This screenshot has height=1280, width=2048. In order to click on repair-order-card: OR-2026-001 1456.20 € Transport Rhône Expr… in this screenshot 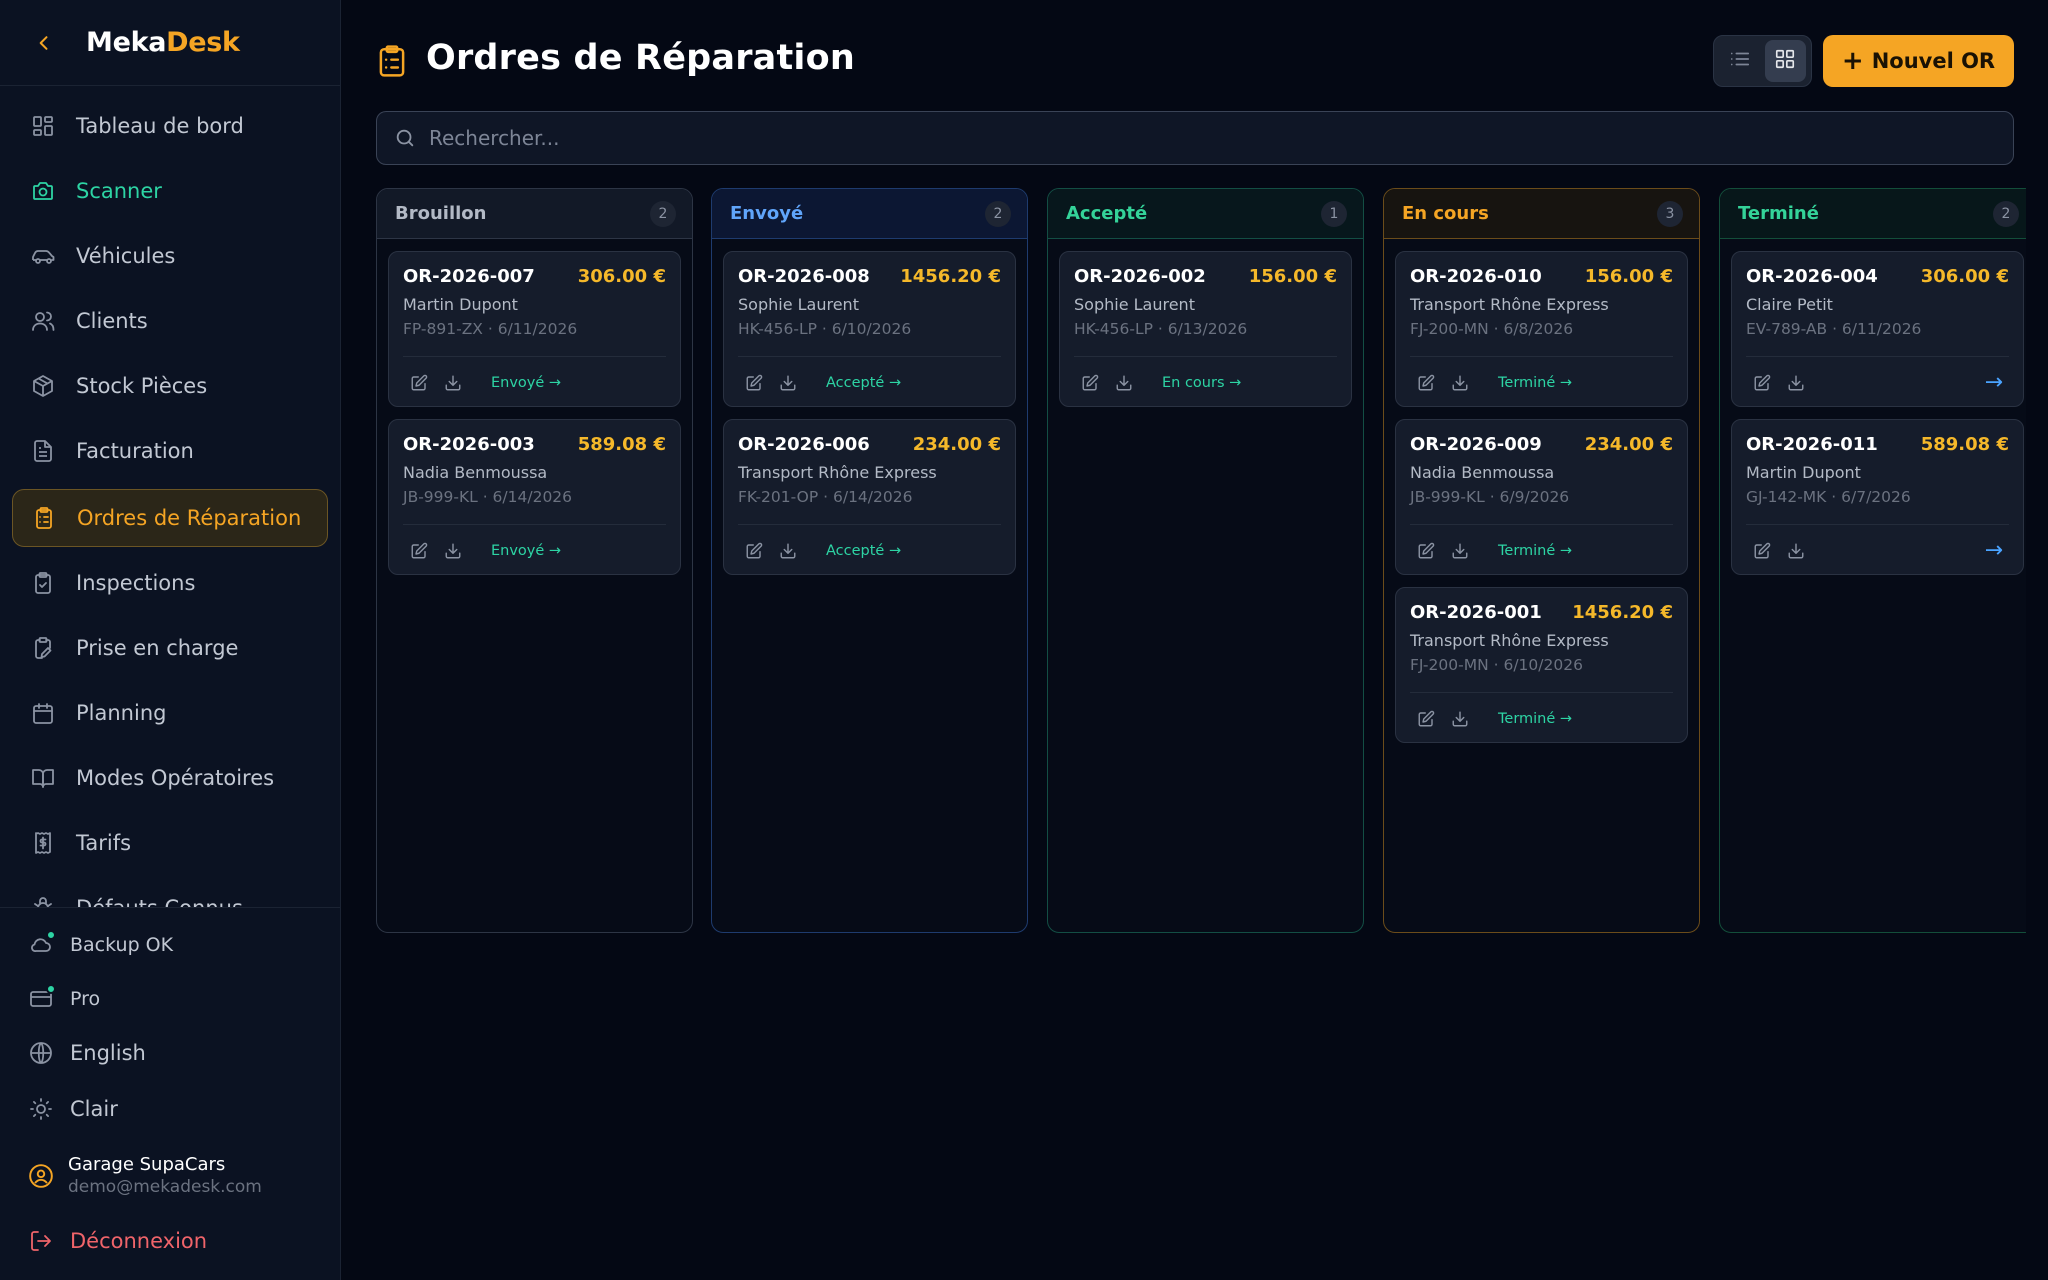, I will do `click(1541, 665)`.